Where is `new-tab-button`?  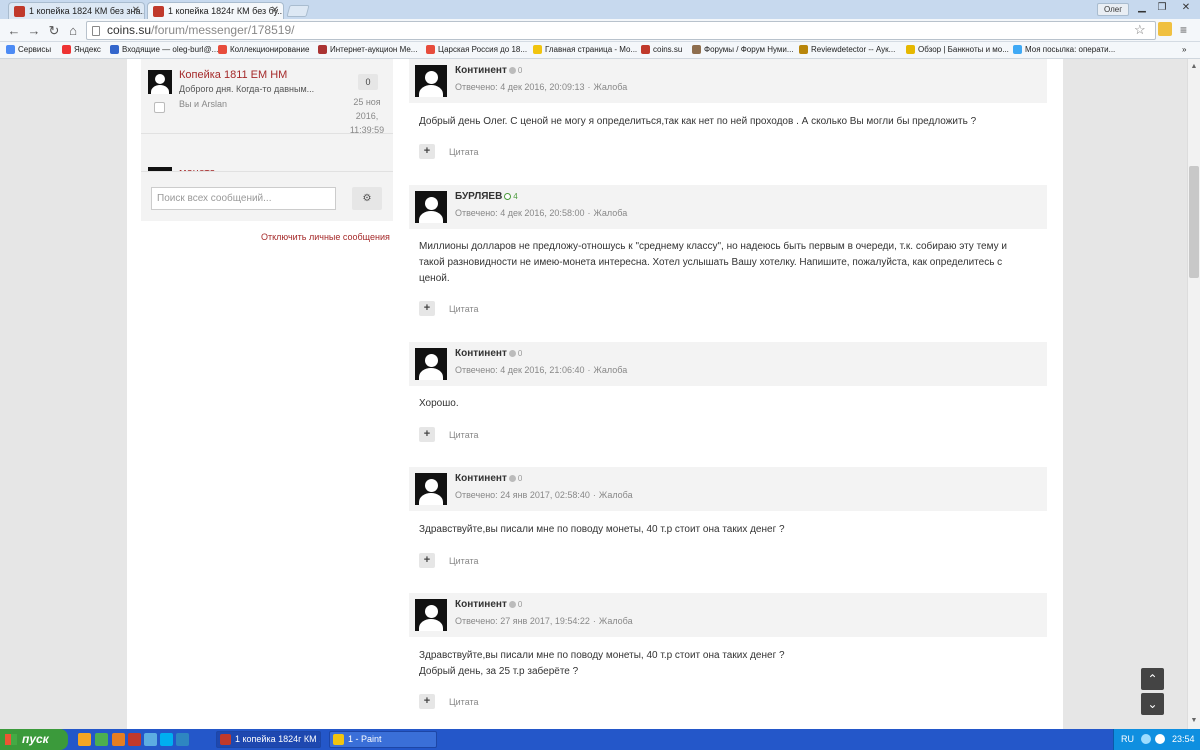
new-tab-button is located at coordinates (298, 11).